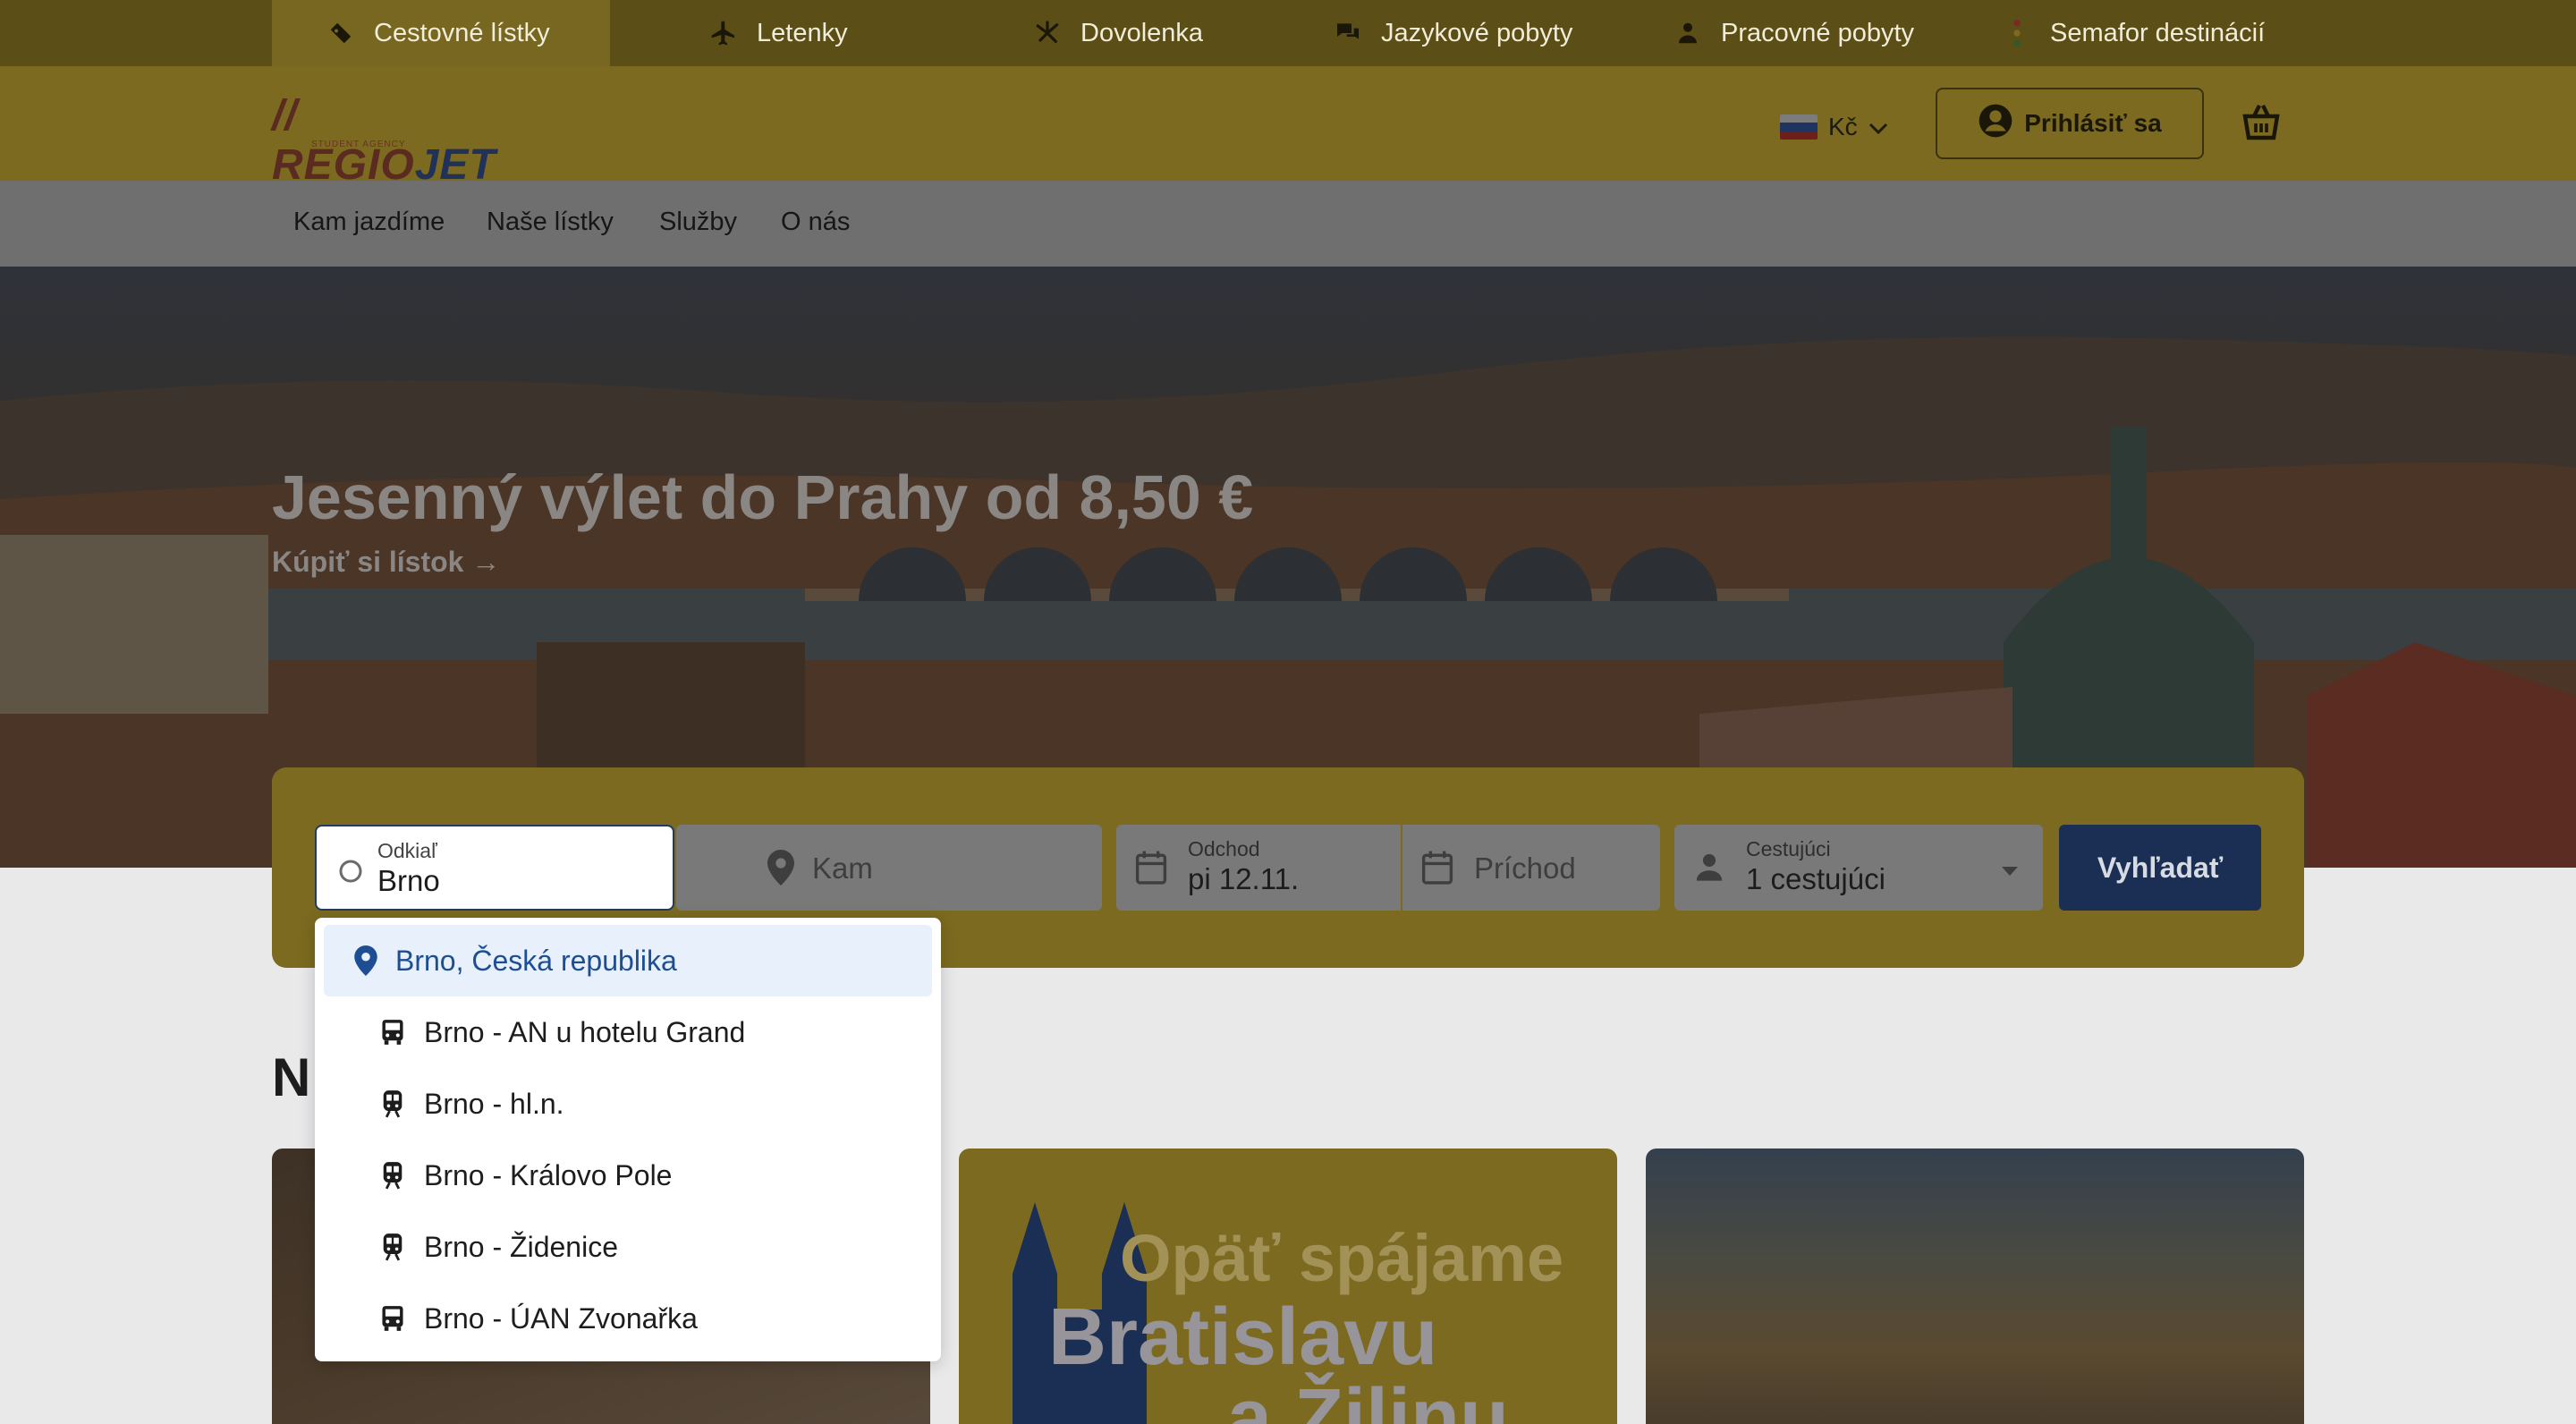 The image size is (2576, 1424). What do you see at coordinates (1142, 32) in the screenshot?
I see `tab-label: Dovolenka` at bounding box center [1142, 32].